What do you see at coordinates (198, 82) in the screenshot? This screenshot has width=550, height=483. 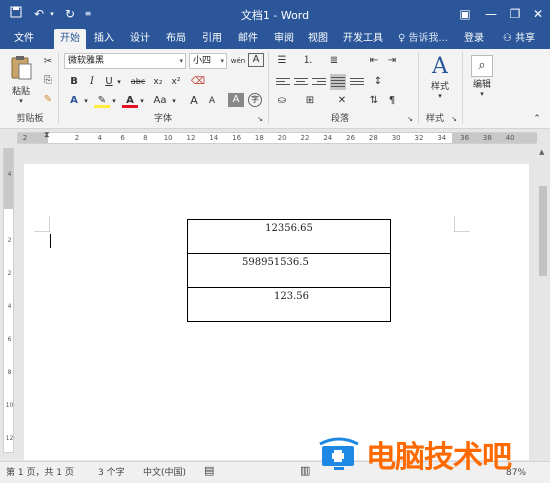 I see `clear-formatting-icon: ⌫` at bounding box center [198, 82].